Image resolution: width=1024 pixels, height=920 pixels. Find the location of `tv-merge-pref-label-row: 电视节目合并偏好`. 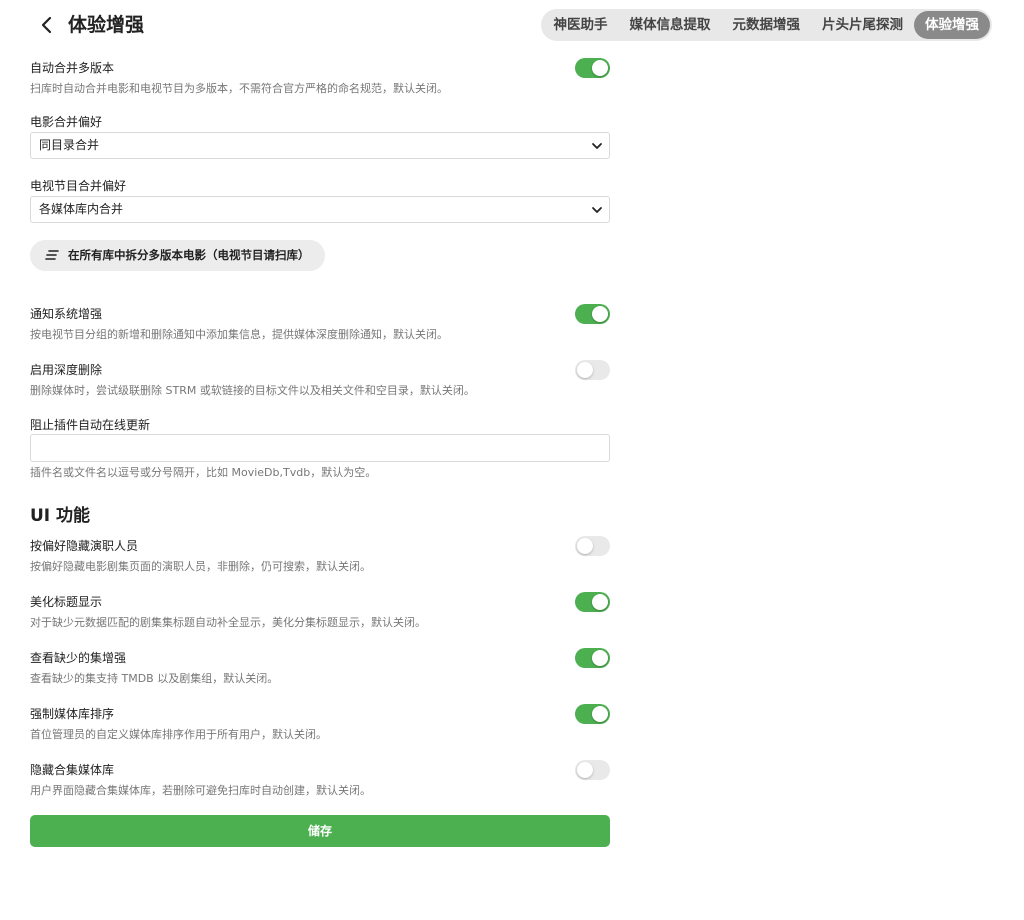

tv-merge-pref-label-row: 电视节目合并偏好 is located at coordinates (320, 186).